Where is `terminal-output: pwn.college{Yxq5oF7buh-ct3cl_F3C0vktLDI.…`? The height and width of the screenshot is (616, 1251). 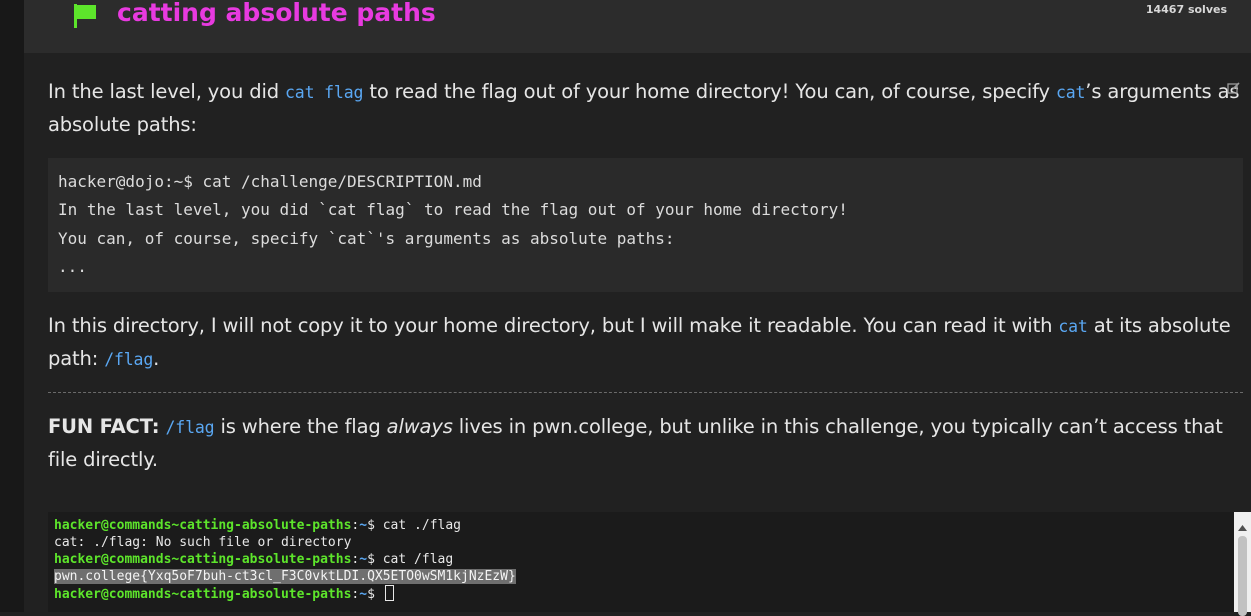 terminal-output: pwn.college{Yxq5oF7buh-ct3cl_F3C0vktLDI.… is located at coordinates (285, 576).